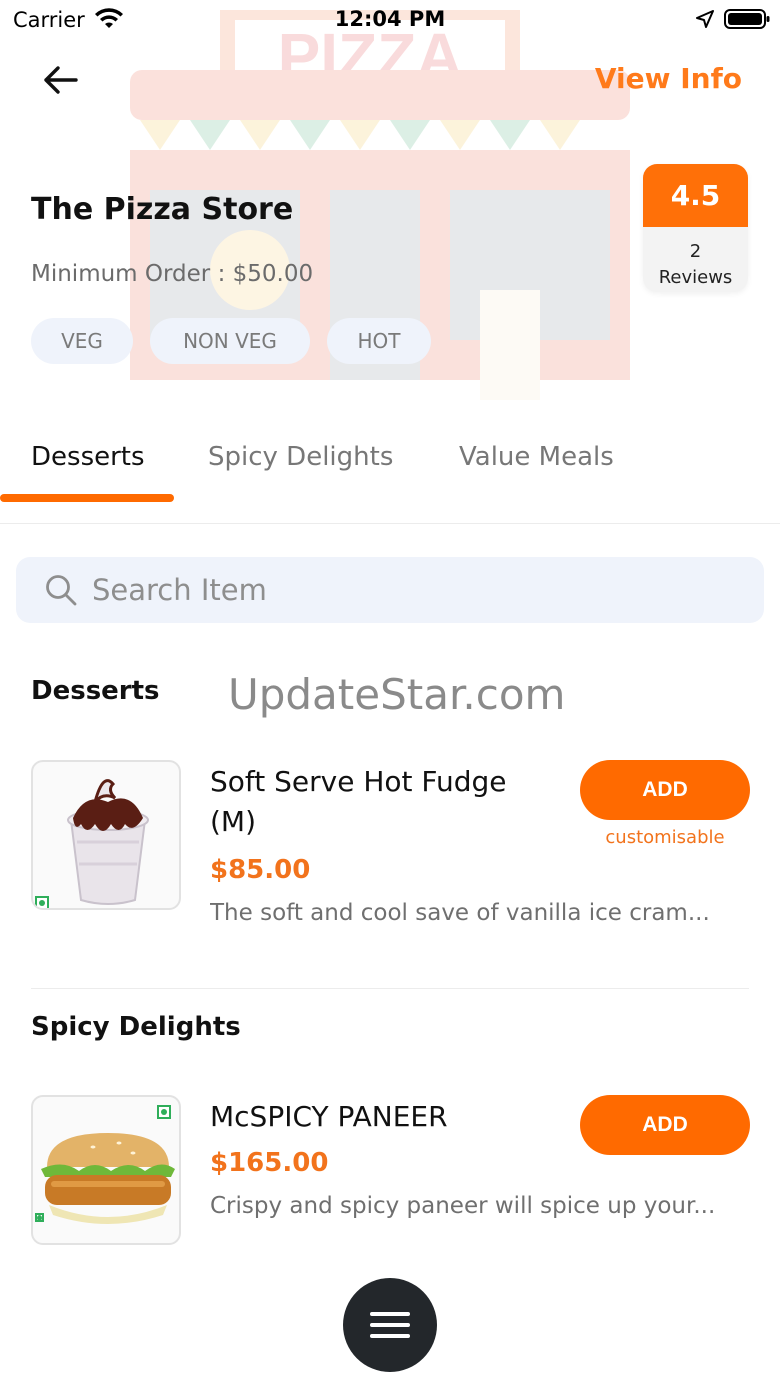 The image size is (780, 1387). I want to click on tag-hot: HOT, so click(379, 341).